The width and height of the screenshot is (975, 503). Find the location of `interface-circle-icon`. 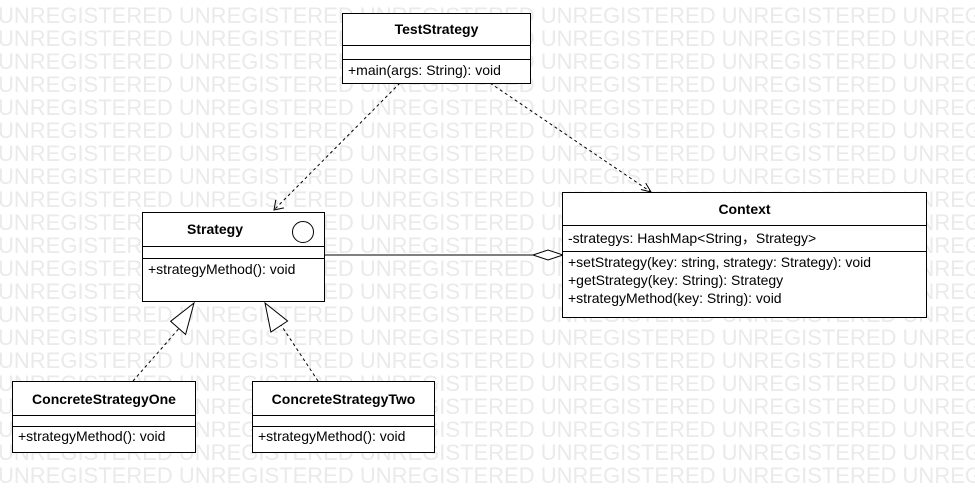

interface-circle-icon is located at coordinates (303, 232).